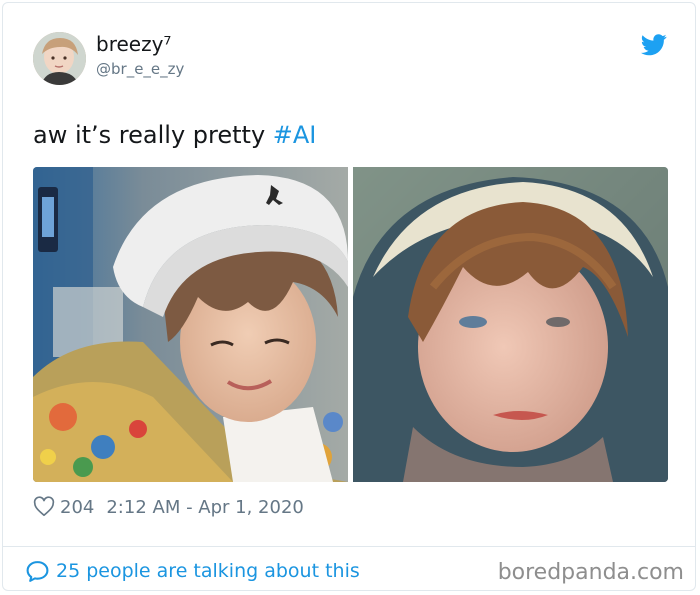  I want to click on tweet-timestamp: 2:12 AM - Apr 1, 2020, so click(205, 507).